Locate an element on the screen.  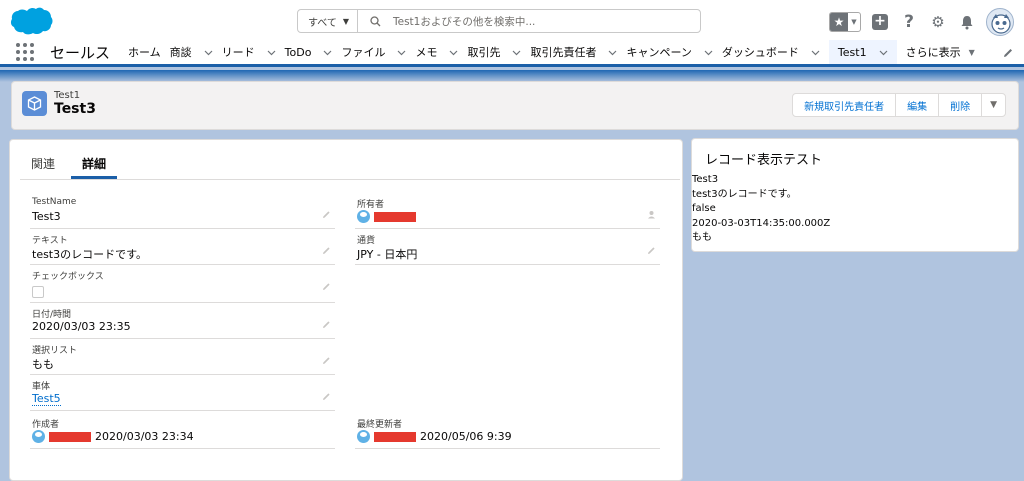
search-scope-label: すべて is located at coordinates (322, 23).